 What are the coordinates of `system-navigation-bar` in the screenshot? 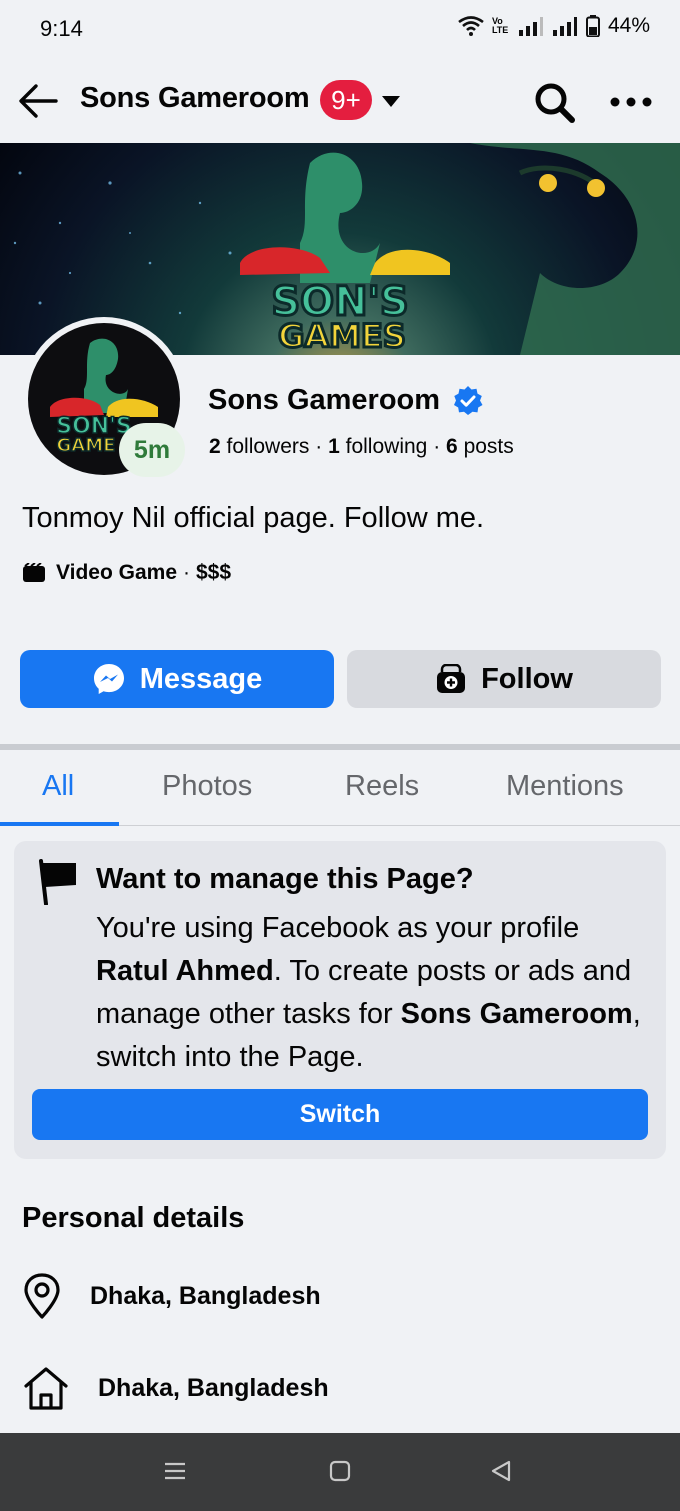 It's located at (340, 1472).